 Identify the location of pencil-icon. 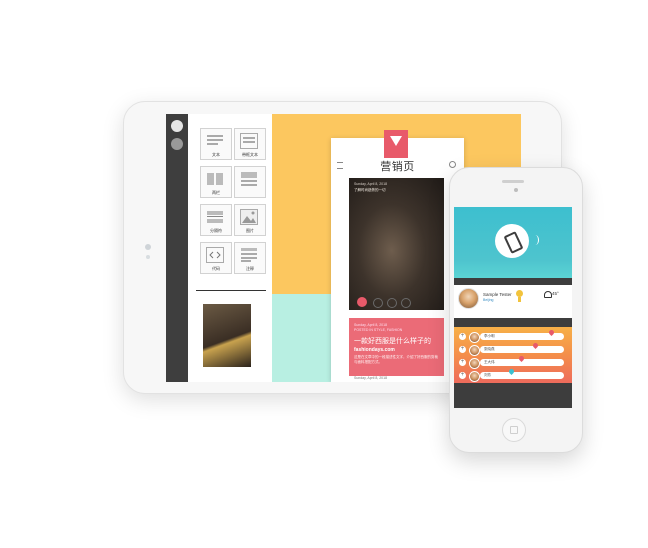
(177, 126).